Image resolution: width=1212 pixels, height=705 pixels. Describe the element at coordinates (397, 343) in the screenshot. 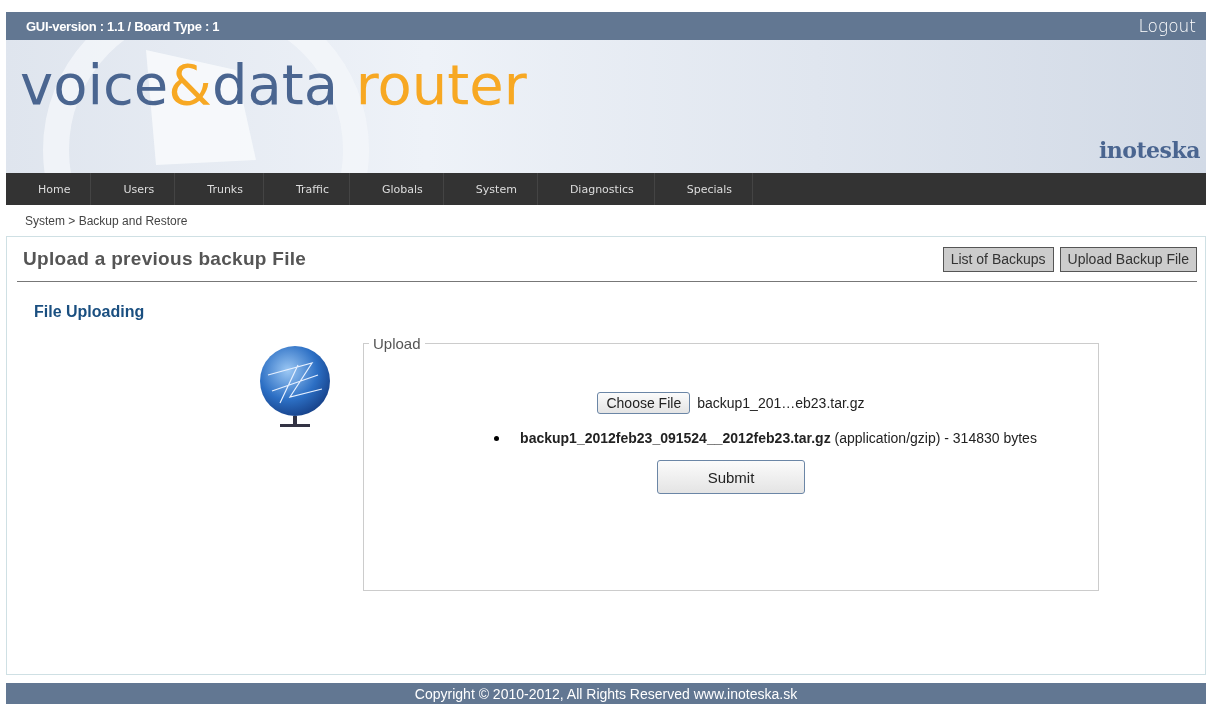

I see `fieldset-legend: Upload` at that location.